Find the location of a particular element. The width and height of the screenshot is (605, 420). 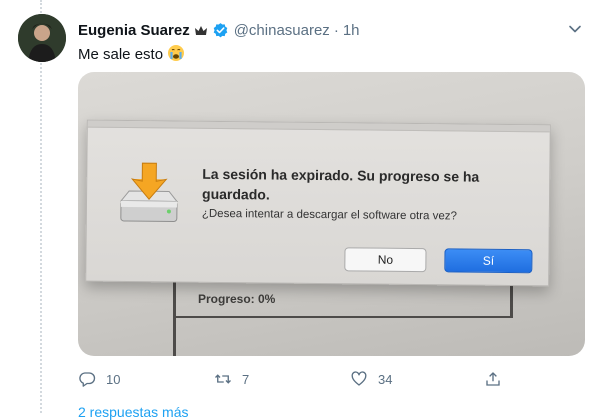

background-progress-label: Progreso: 0% is located at coordinates (237, 299).